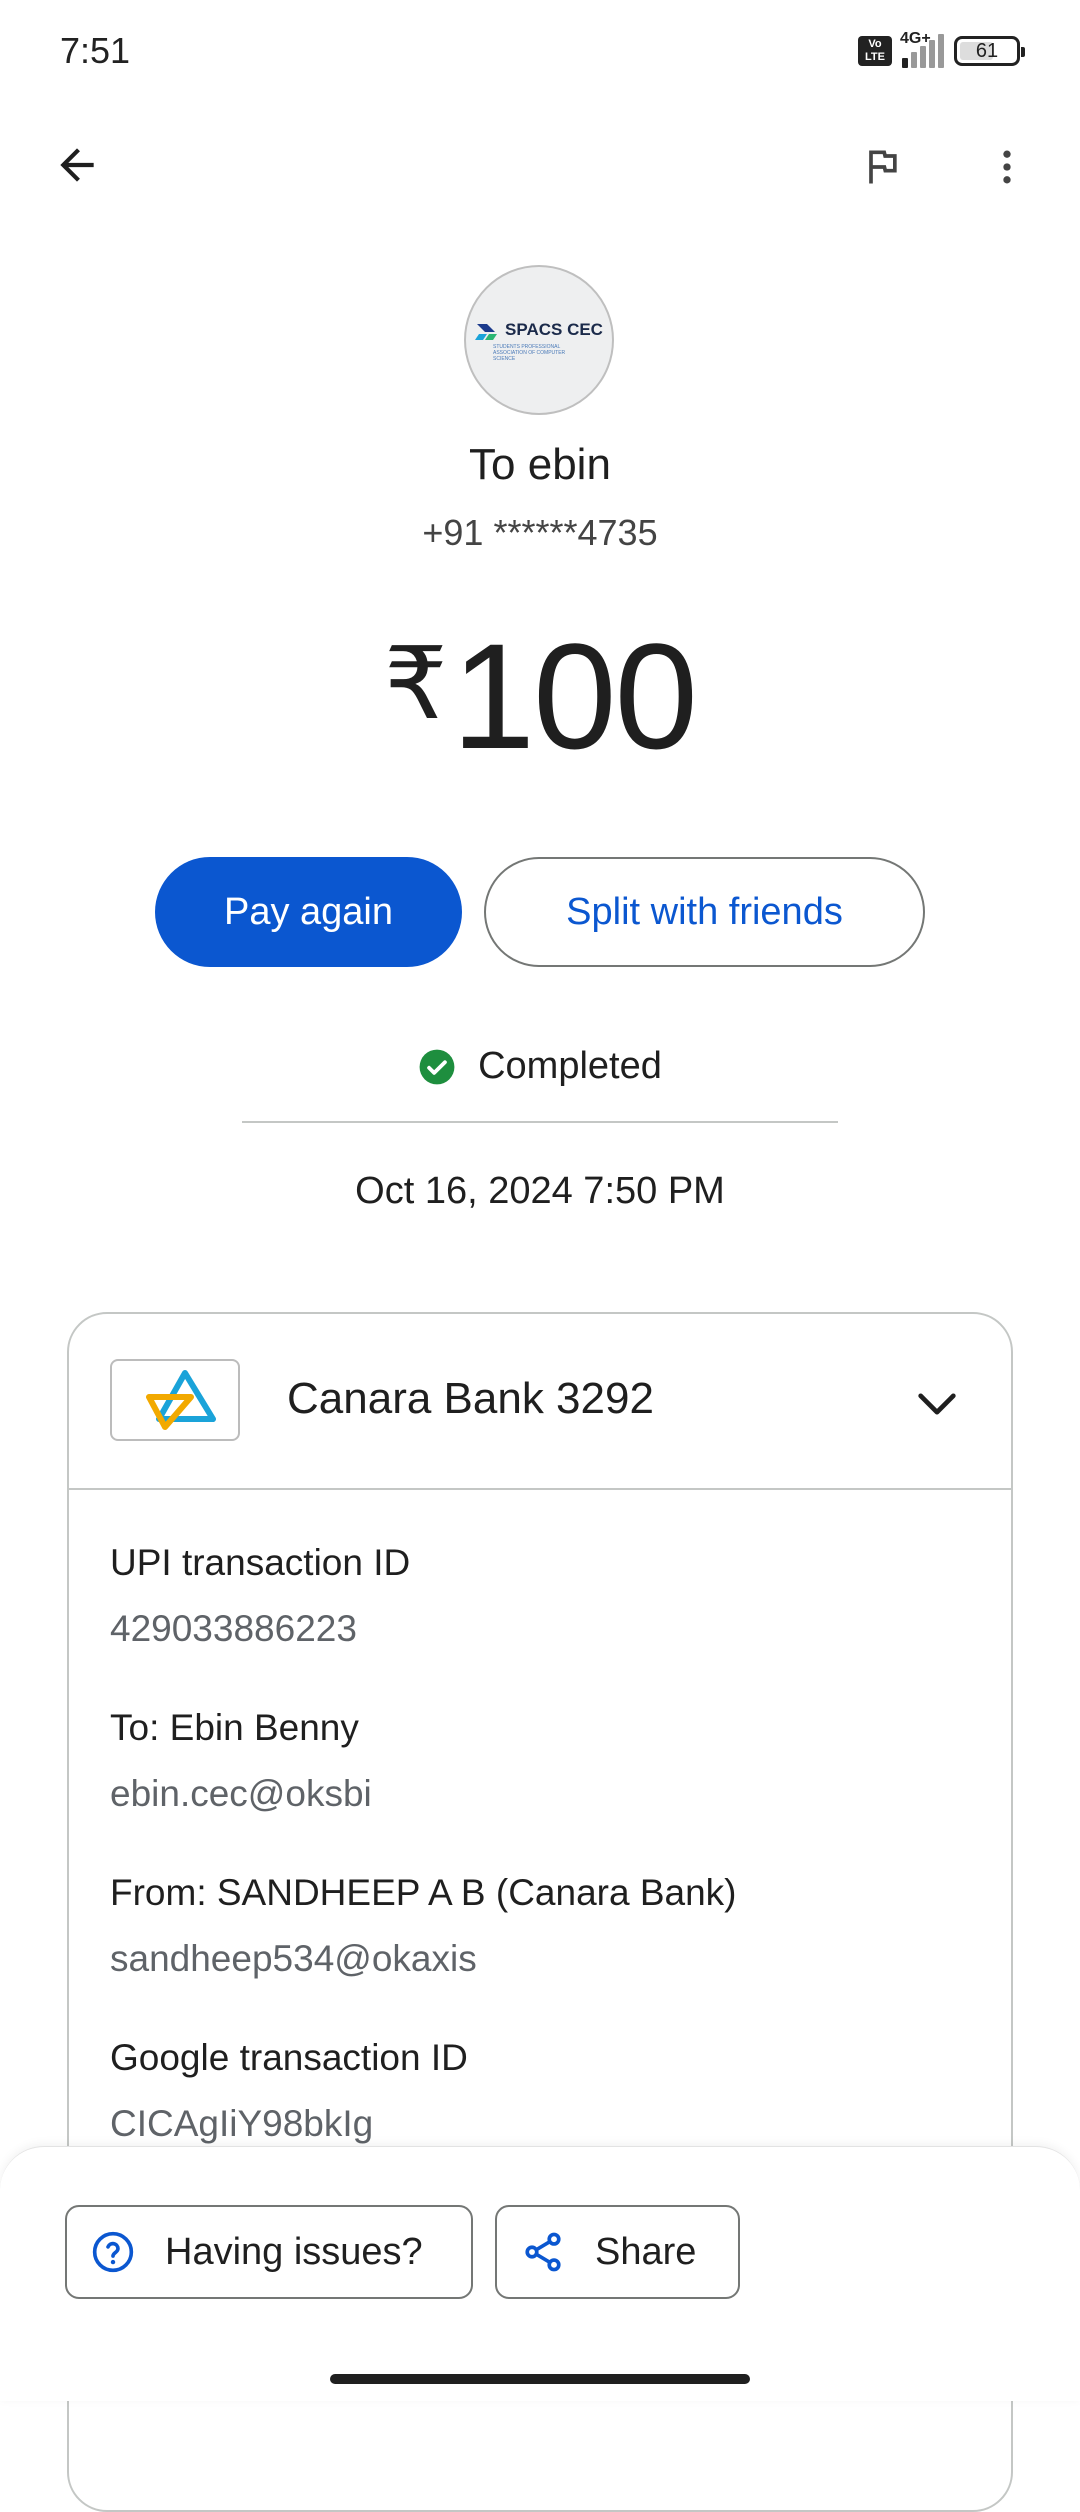 The image size is (1080, 2512). Describe the element at coordinates (554, 329) in the screenshot. I see `logo-text: SPACS CEC` at that location.